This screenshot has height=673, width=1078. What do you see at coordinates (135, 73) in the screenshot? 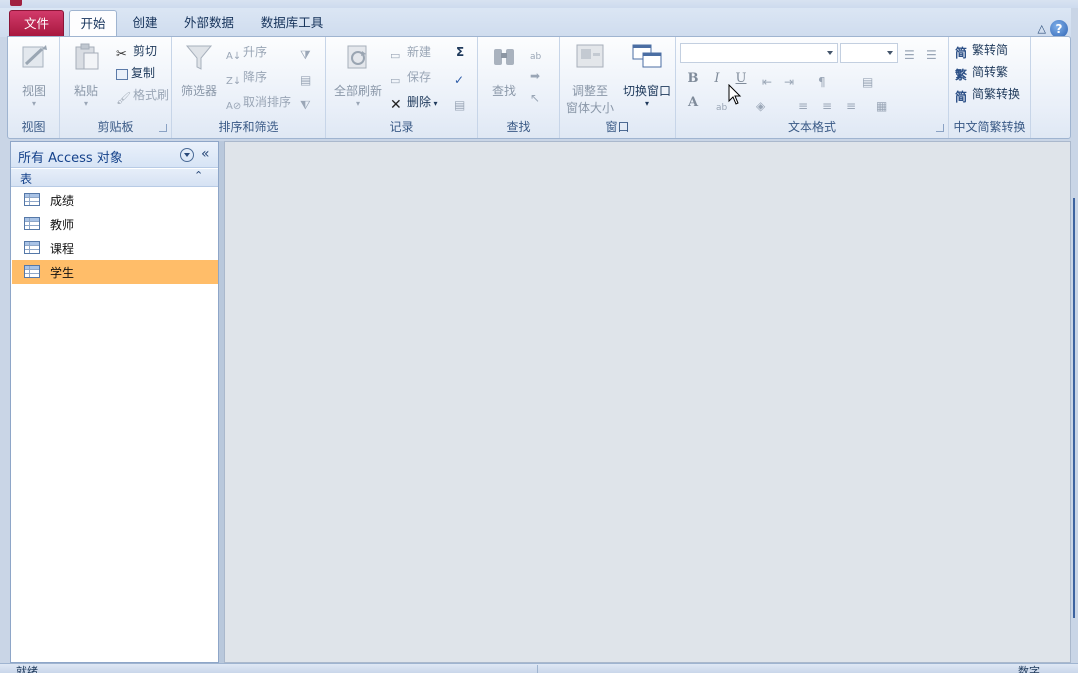
I see `copy-button: 复制` at bounding box center [135, 73].